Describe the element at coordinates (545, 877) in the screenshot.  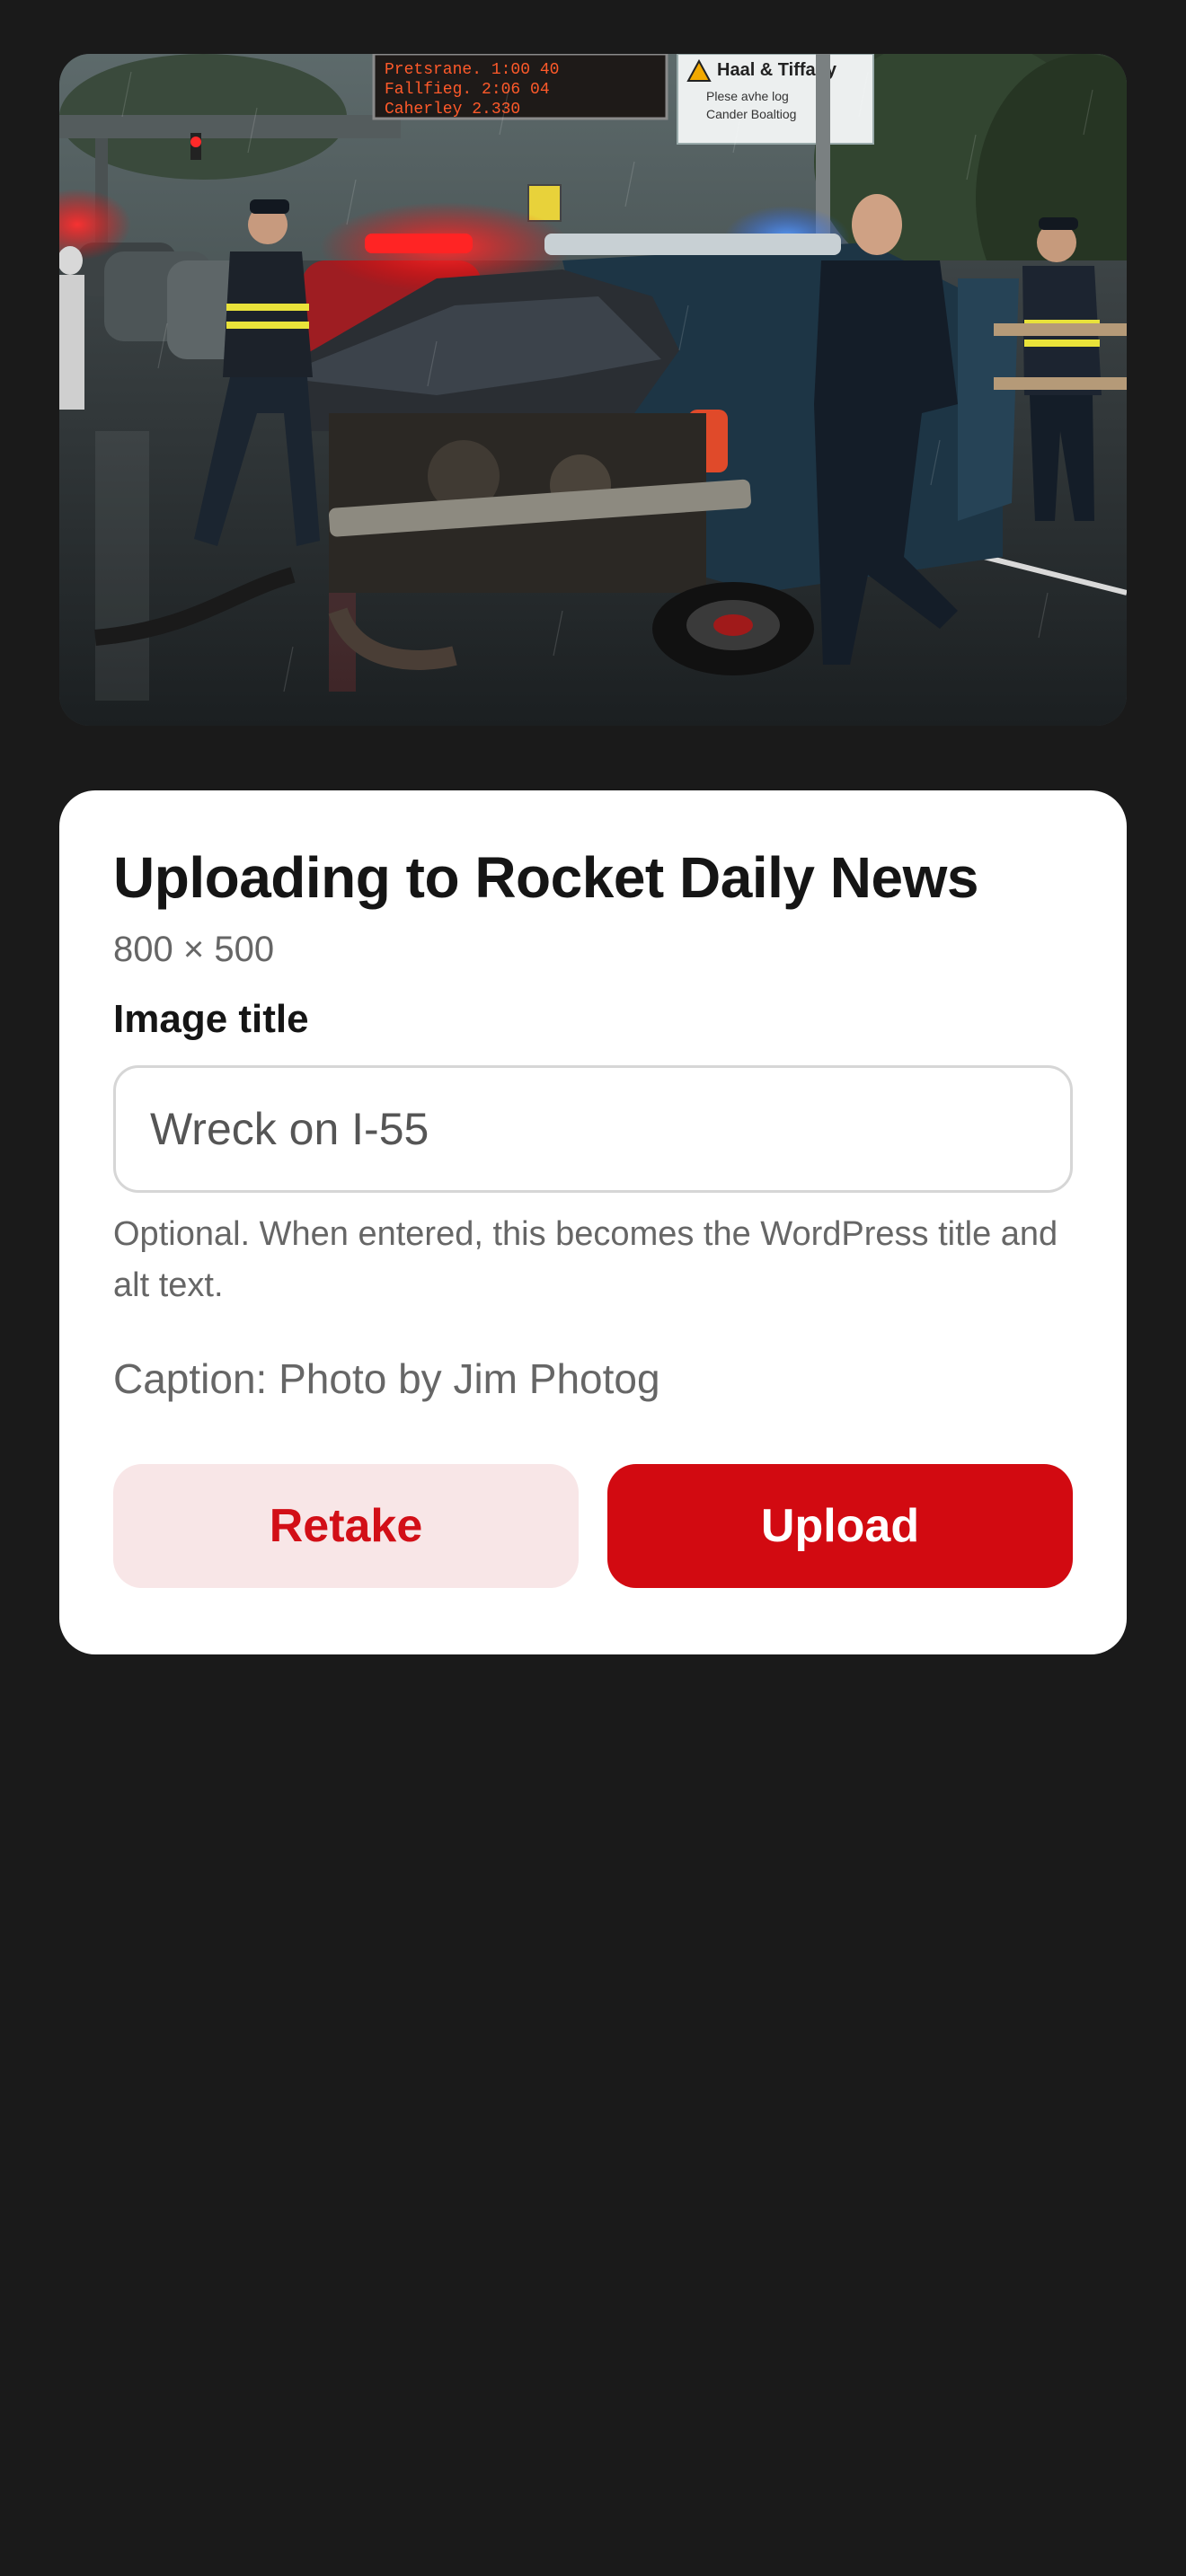
I see `upload-title: Uploading to Rocket Daily News` at that location.